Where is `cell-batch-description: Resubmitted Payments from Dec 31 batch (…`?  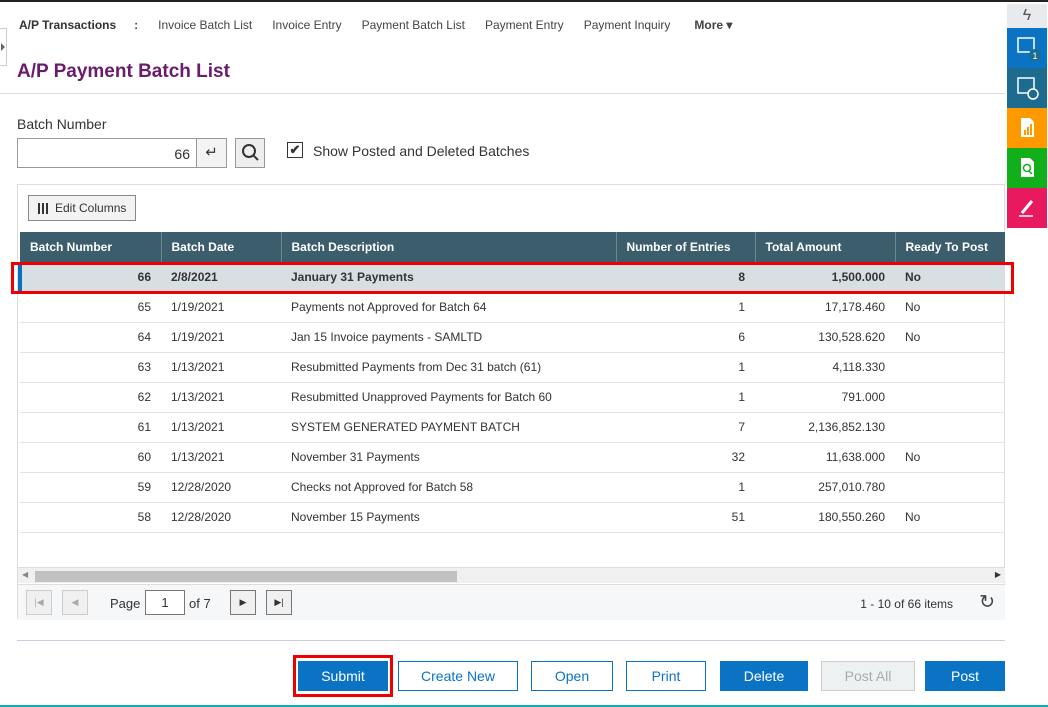
cell-batch-description: Resubmitted Payments from Dec 31 batch (… is located at coordinates (448, 367).